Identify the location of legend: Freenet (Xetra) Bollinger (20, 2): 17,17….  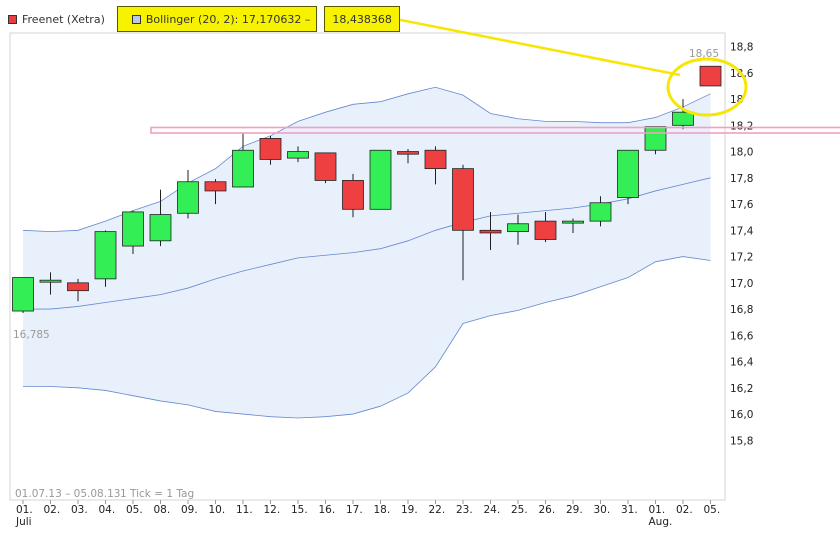
(200, 19).